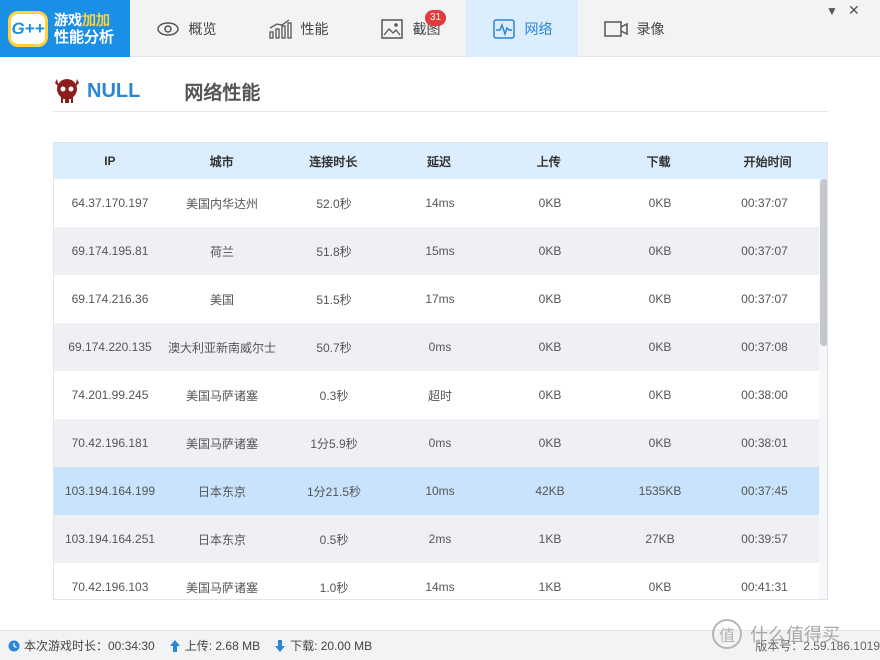 The height and width of the screenshot is (660, 880). What do you see at coordinates (110, 347) in the screenshot?
I see `cell-ip: 69.174.220.135` at bounding box center [110, 347].